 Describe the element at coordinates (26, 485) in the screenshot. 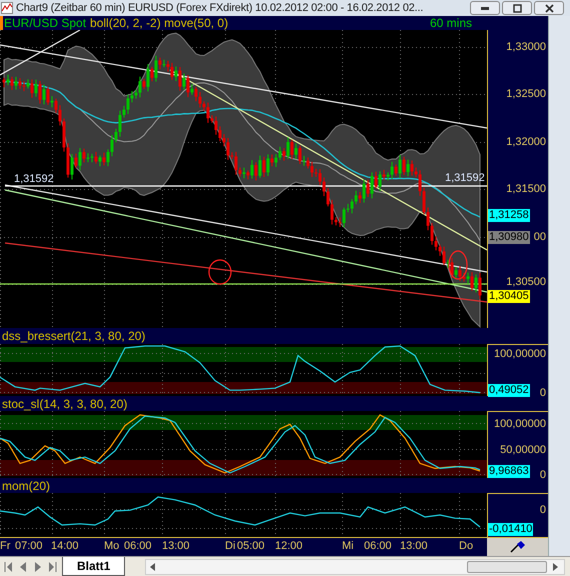

I see `indicator-title: mom(20)` at that location.